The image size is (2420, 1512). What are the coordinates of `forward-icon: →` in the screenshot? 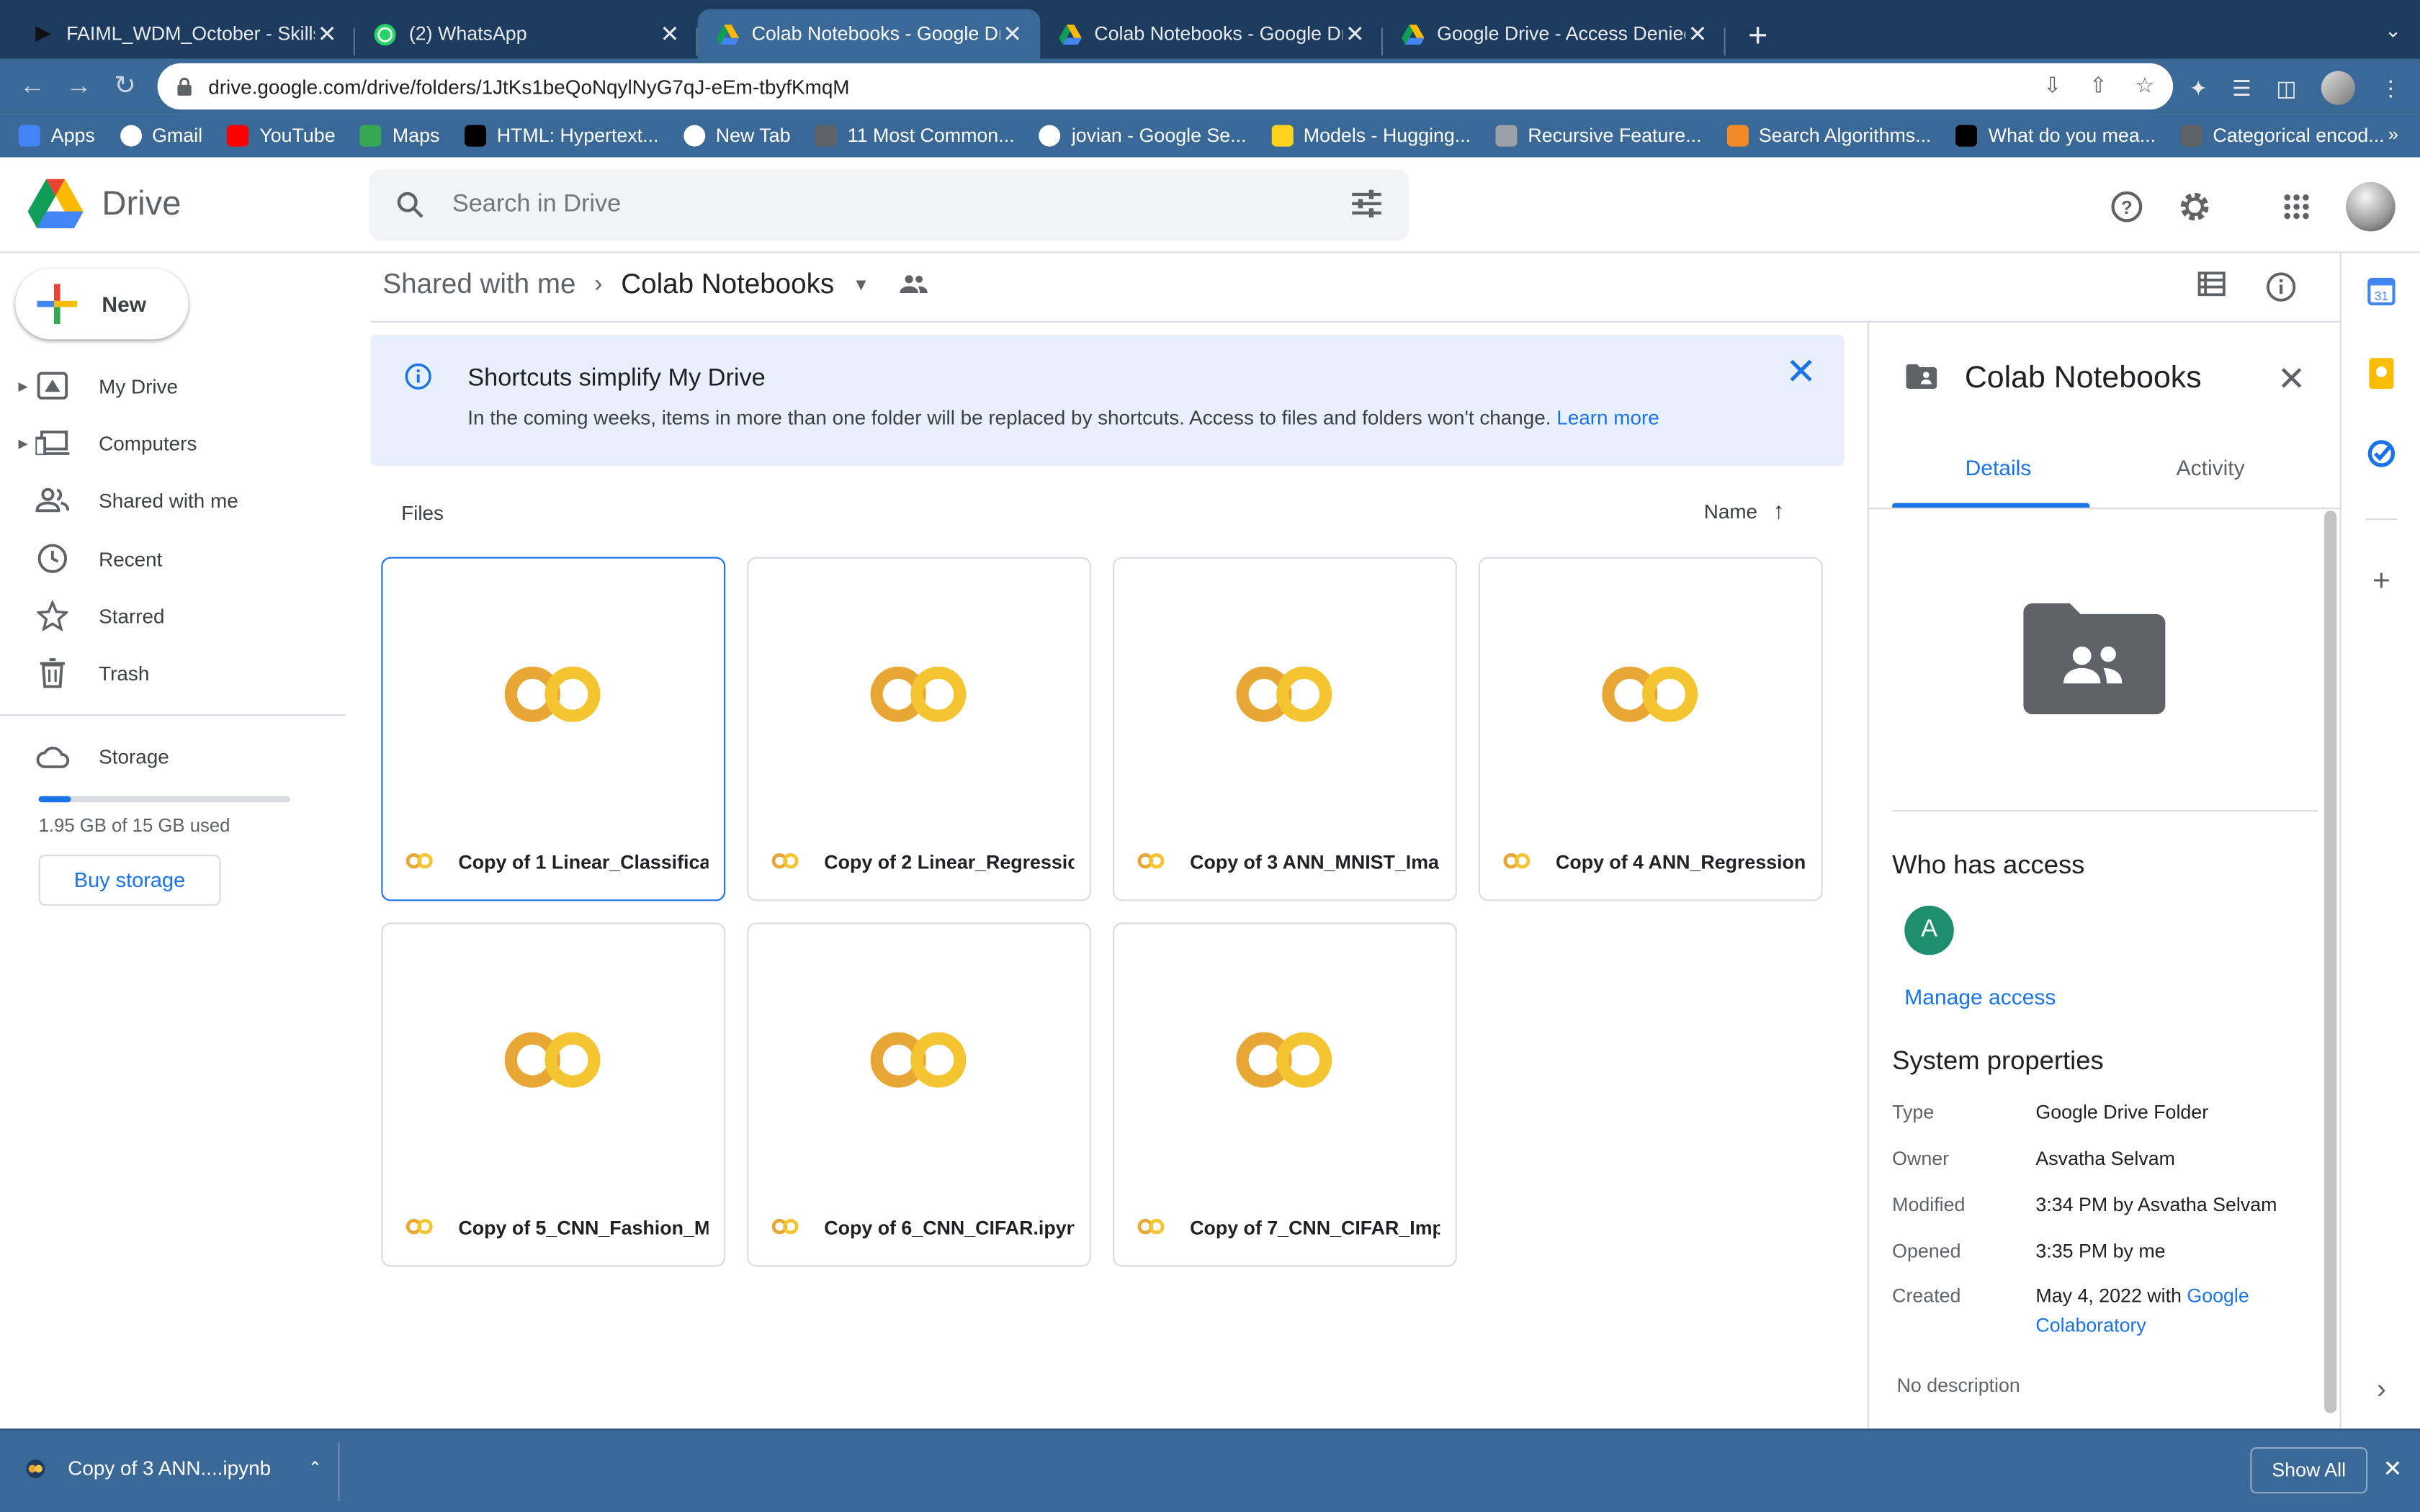 It's located at (78, 86).